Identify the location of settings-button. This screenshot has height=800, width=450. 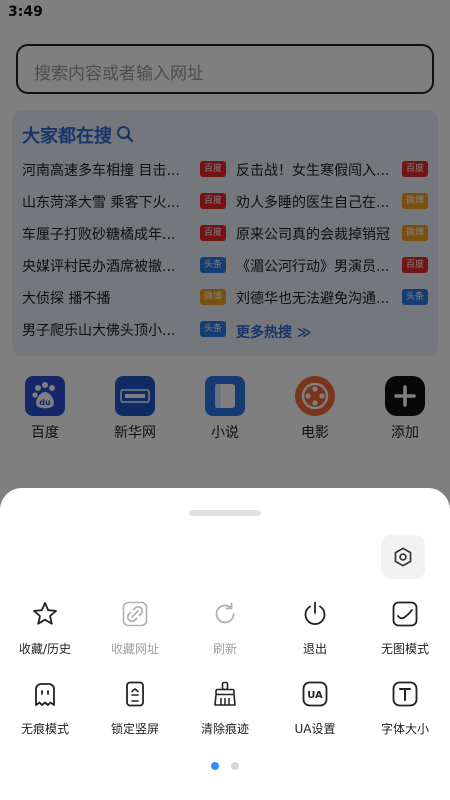
(403, 557).